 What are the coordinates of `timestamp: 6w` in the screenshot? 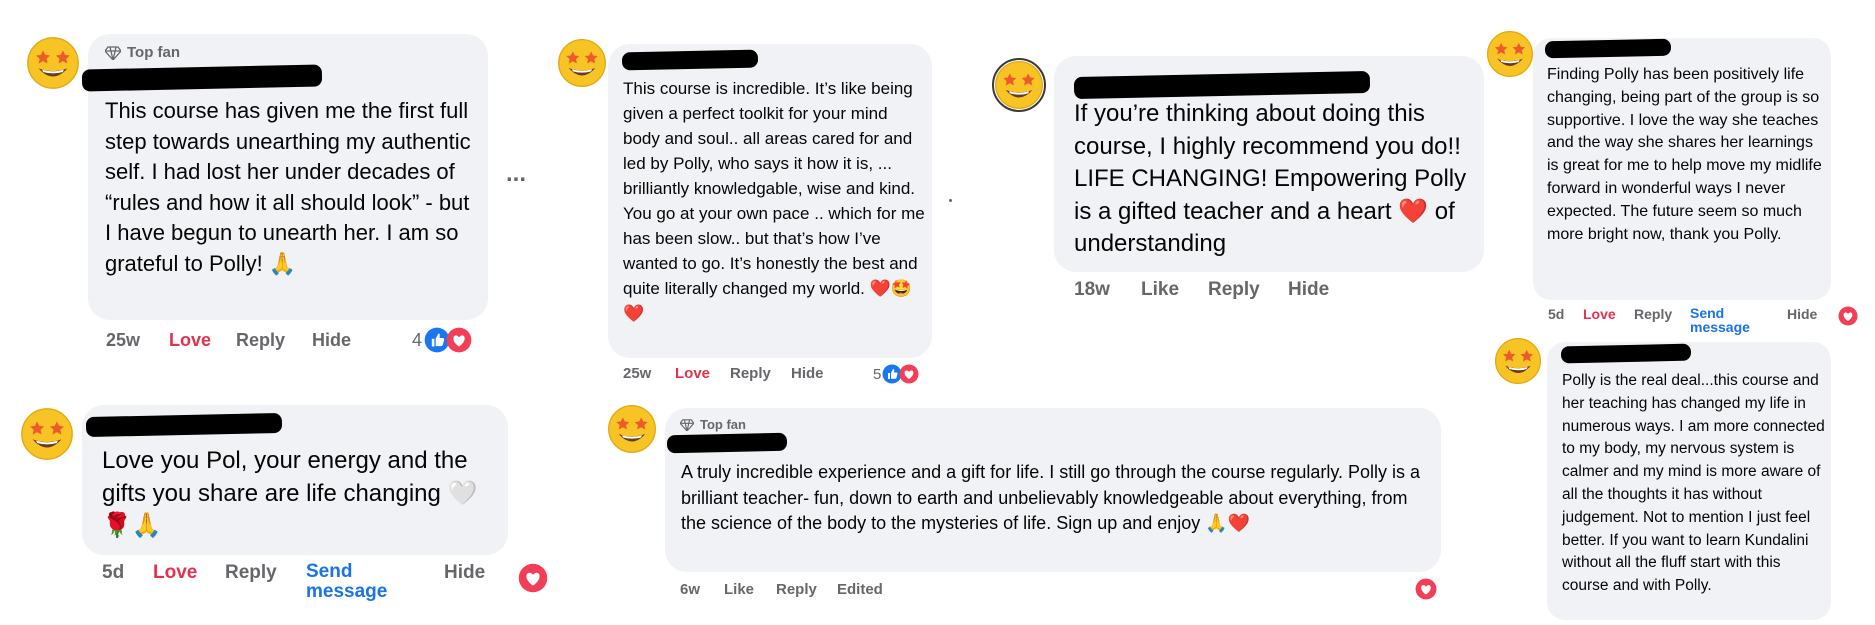 It's located at (690, 589).